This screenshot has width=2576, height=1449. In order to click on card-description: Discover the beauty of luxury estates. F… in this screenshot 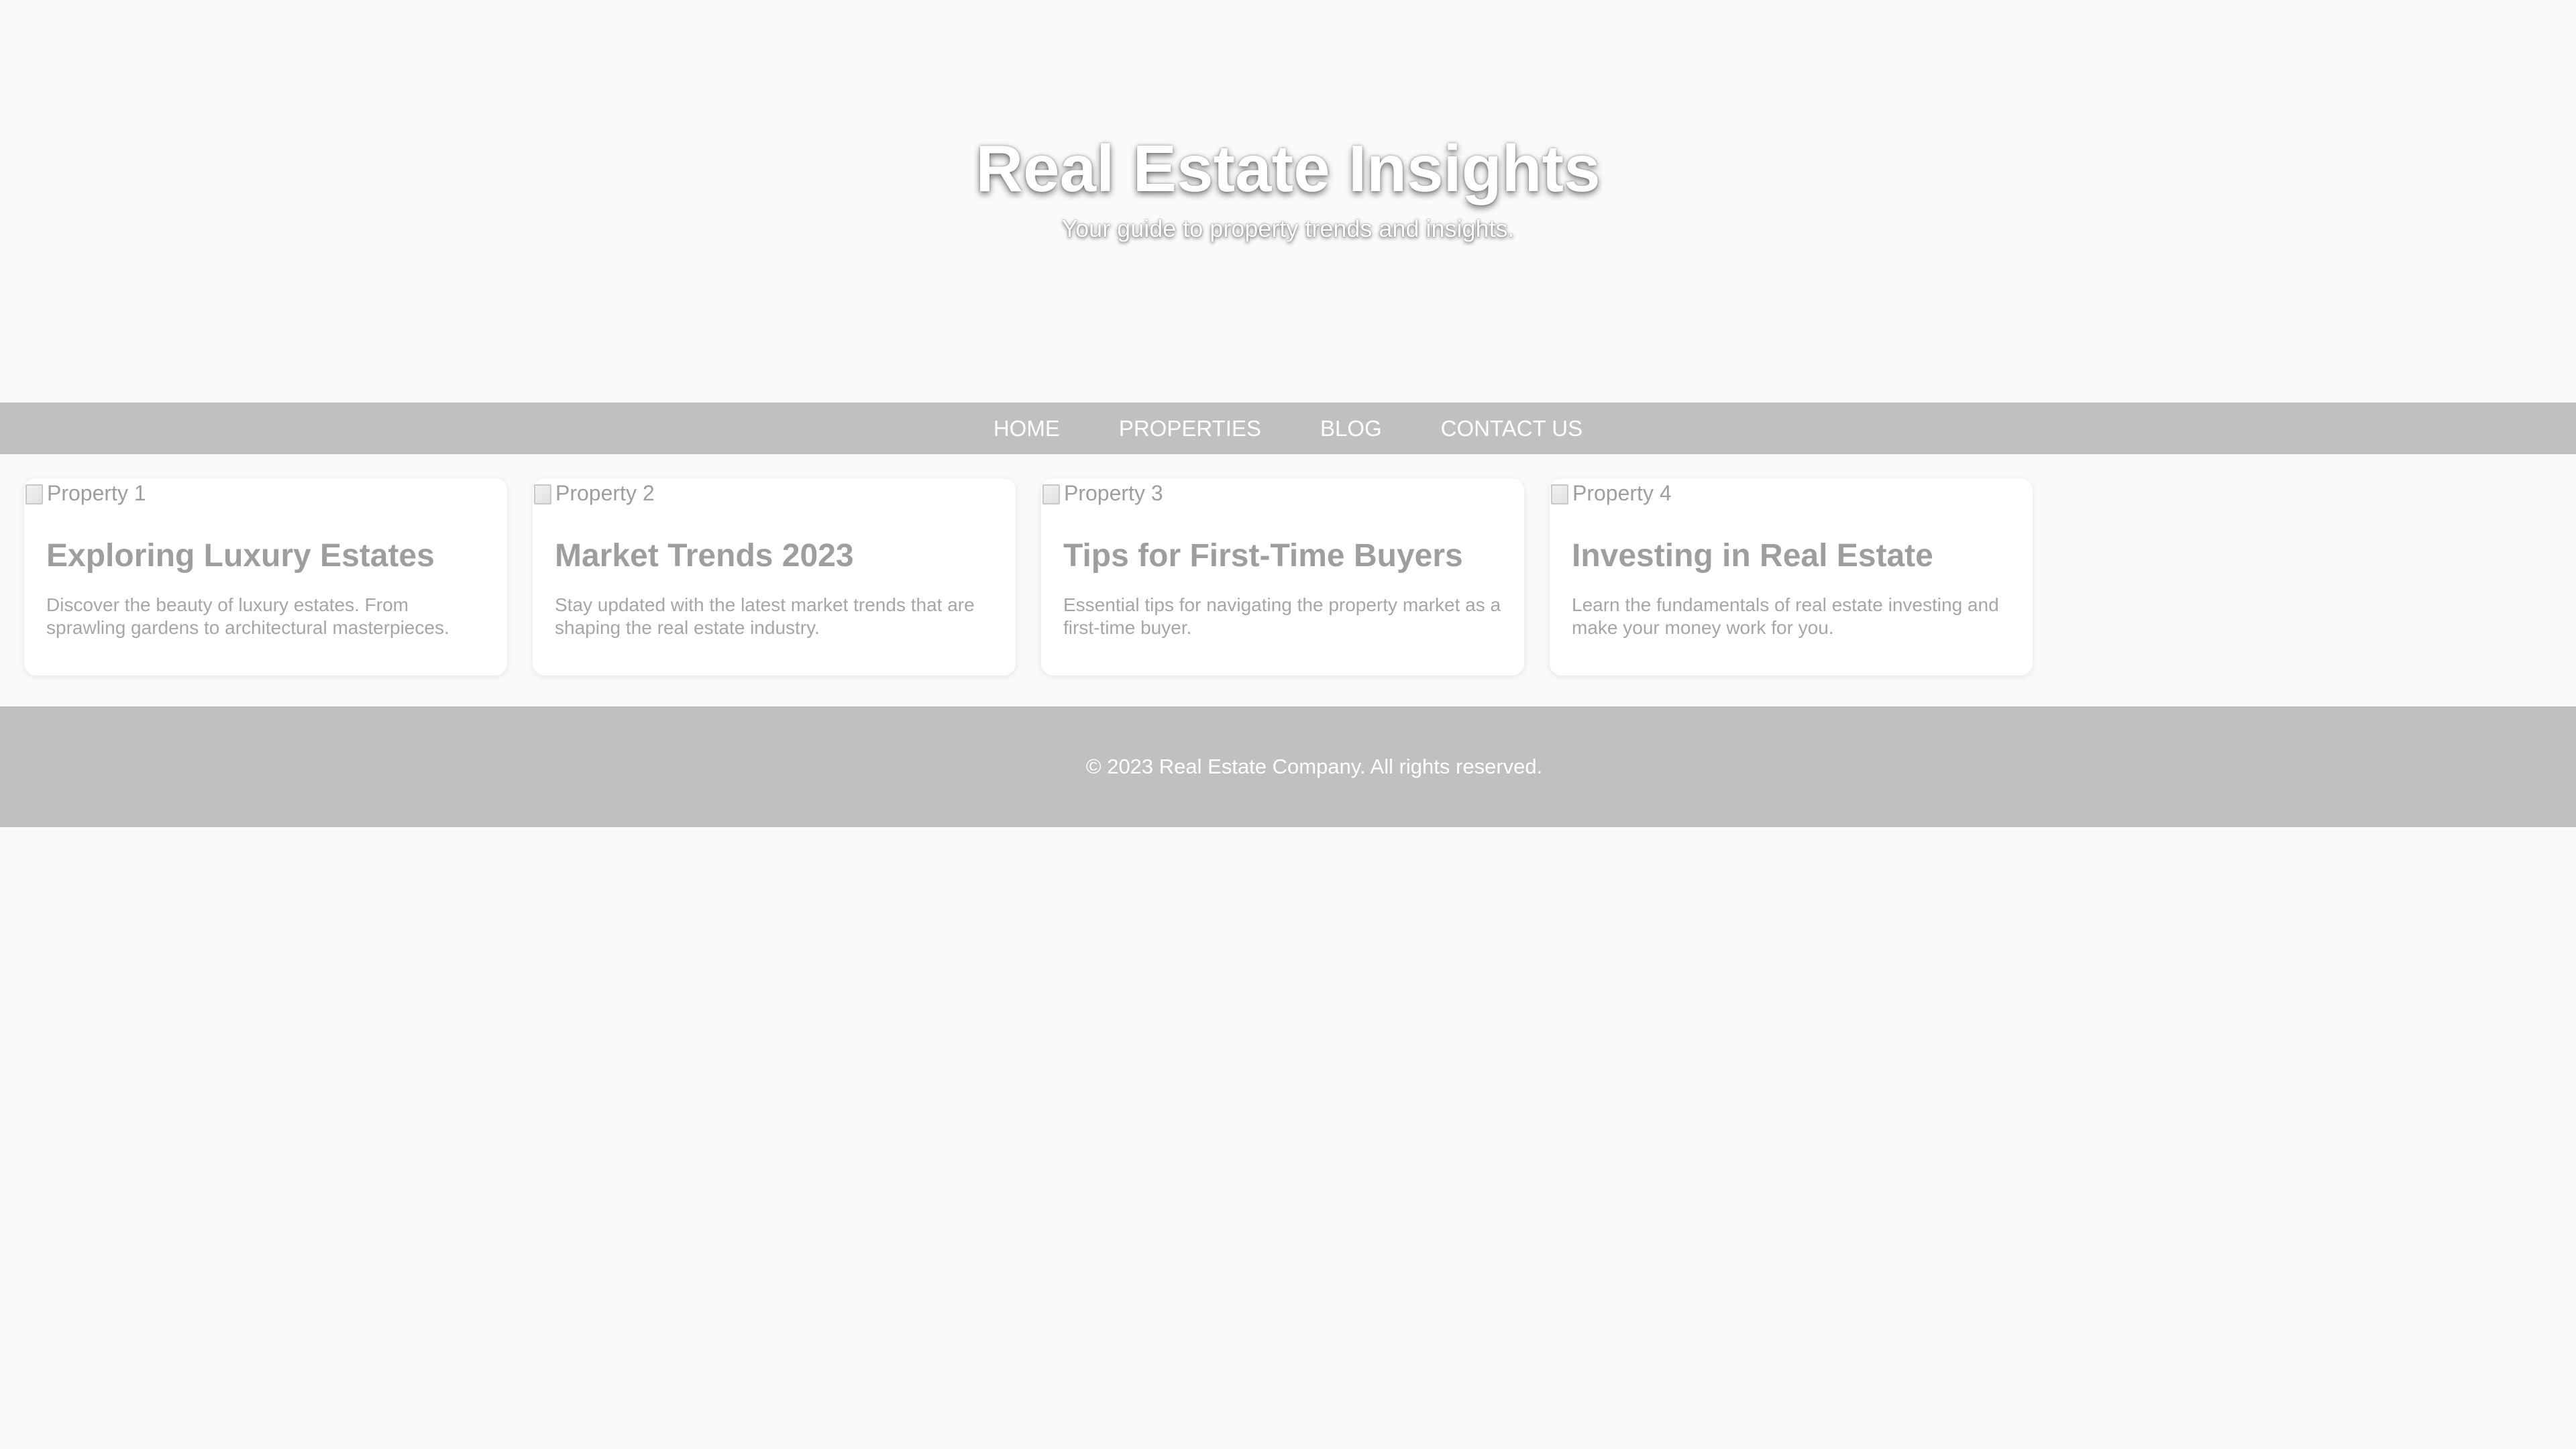, I will do `click(247, 616)`.